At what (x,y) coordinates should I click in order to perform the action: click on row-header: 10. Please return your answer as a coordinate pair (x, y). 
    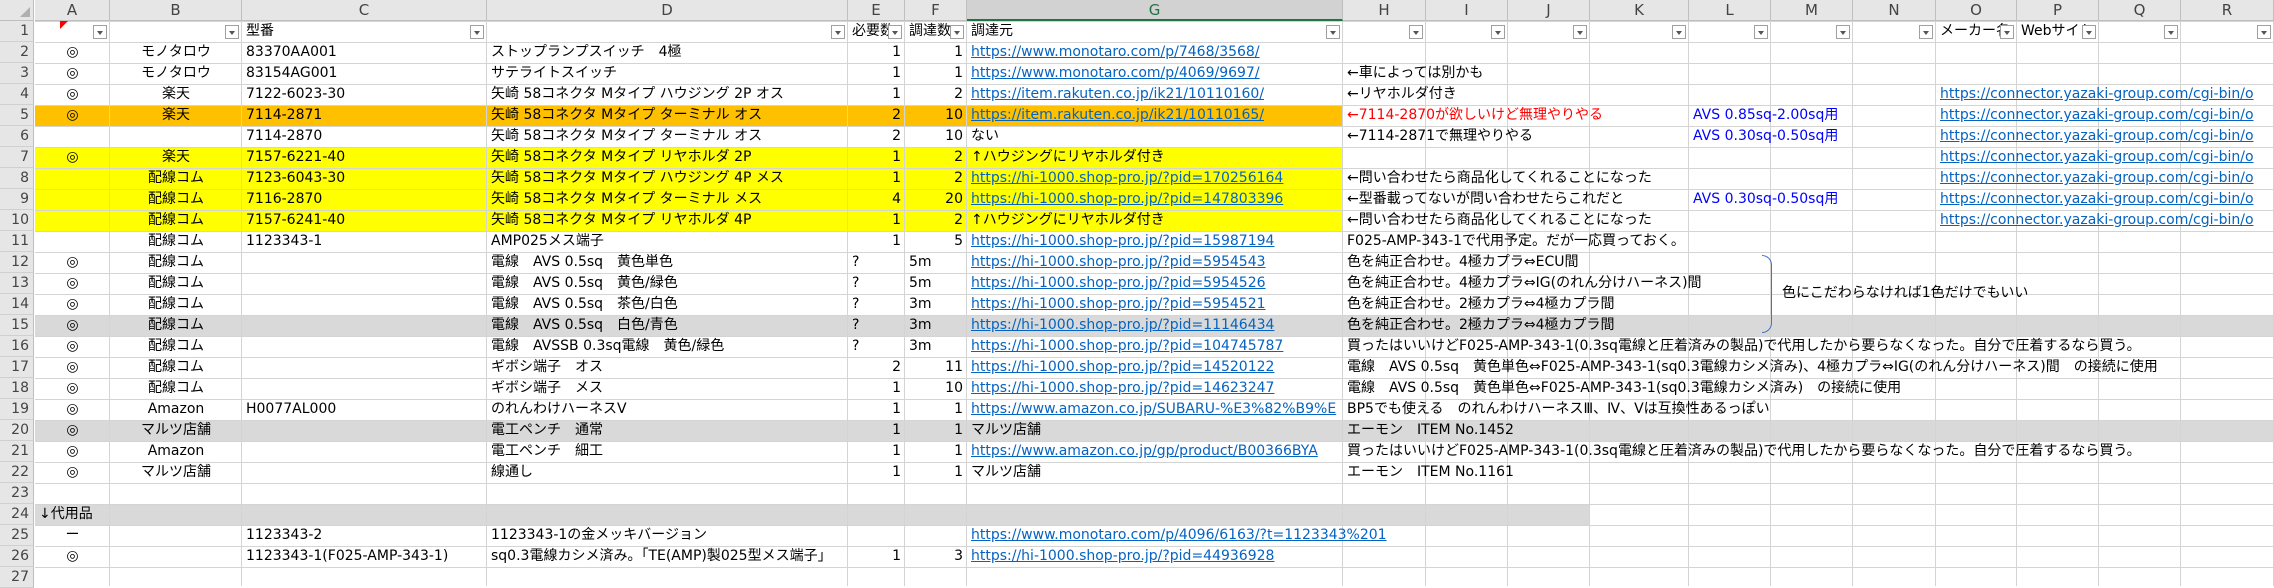
    Looking at the image, I should click on (17, 220).